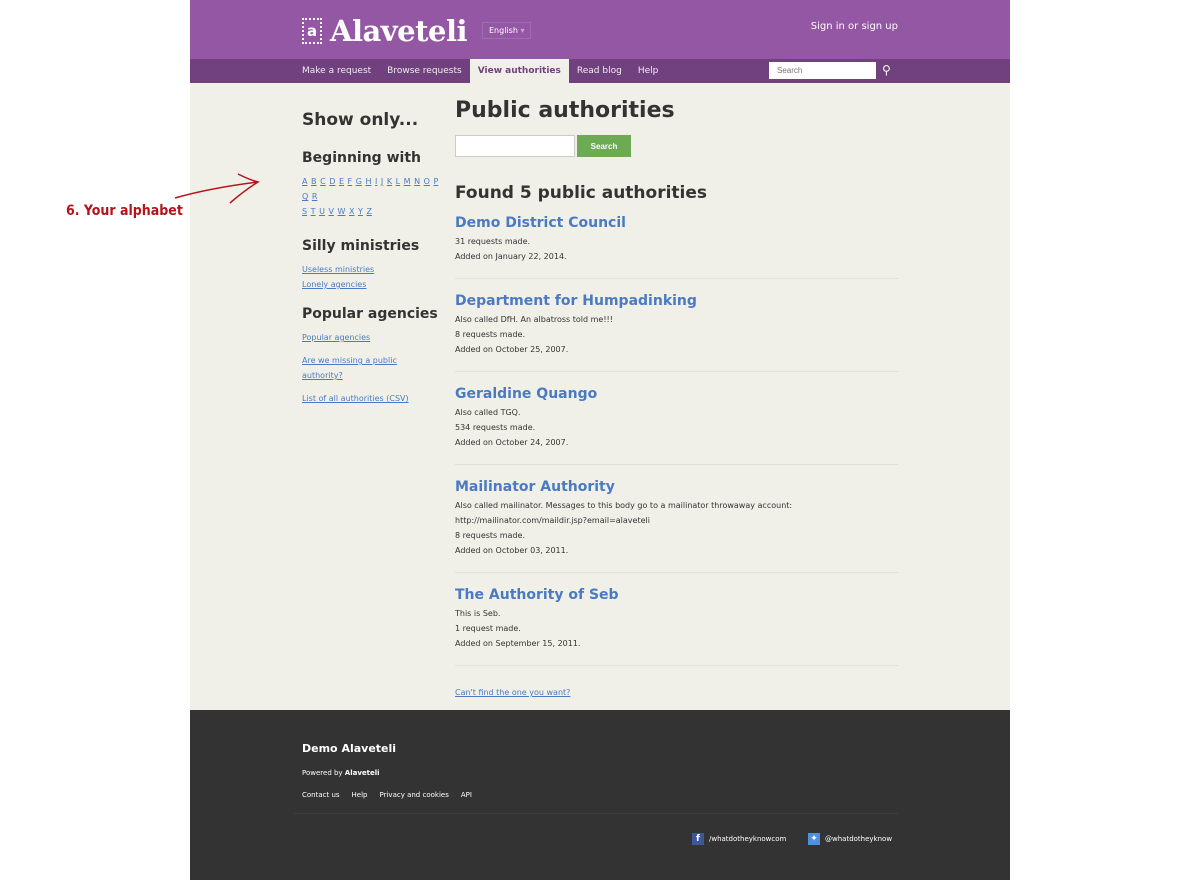  What do you see at coordinates (511, 256) in the screenshot?
I see `authority-detail: Added on January 22, 2014.` at bounding box center [511, 256].